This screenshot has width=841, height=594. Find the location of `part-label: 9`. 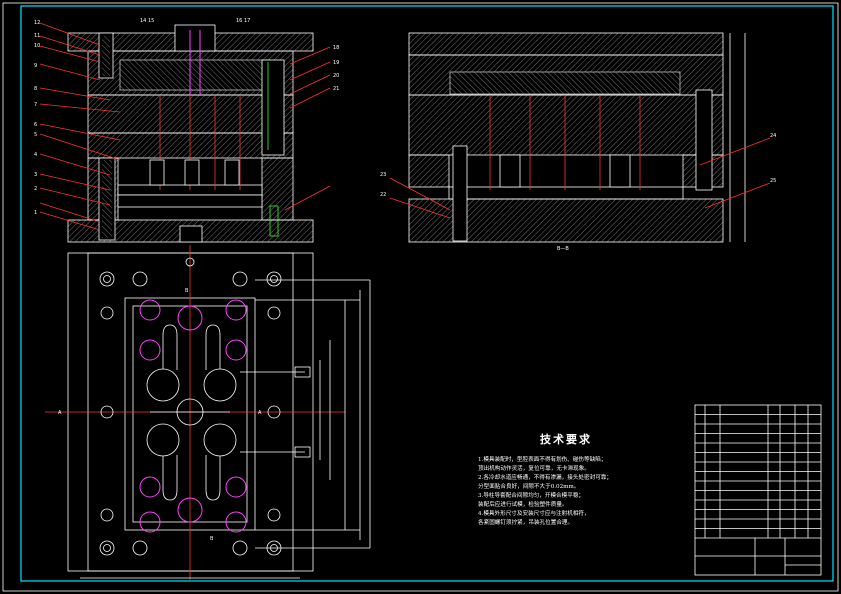

part-label: 9 is located at coordinates (35, 66).